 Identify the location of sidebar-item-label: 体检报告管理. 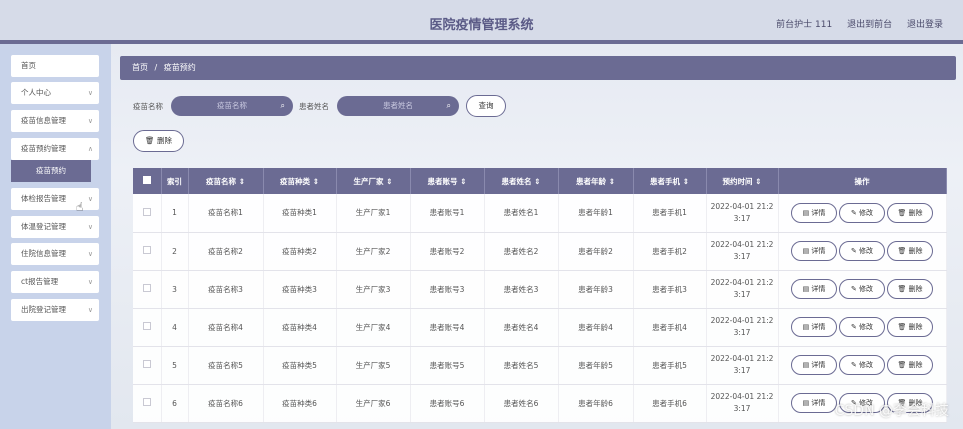
(43, 198).